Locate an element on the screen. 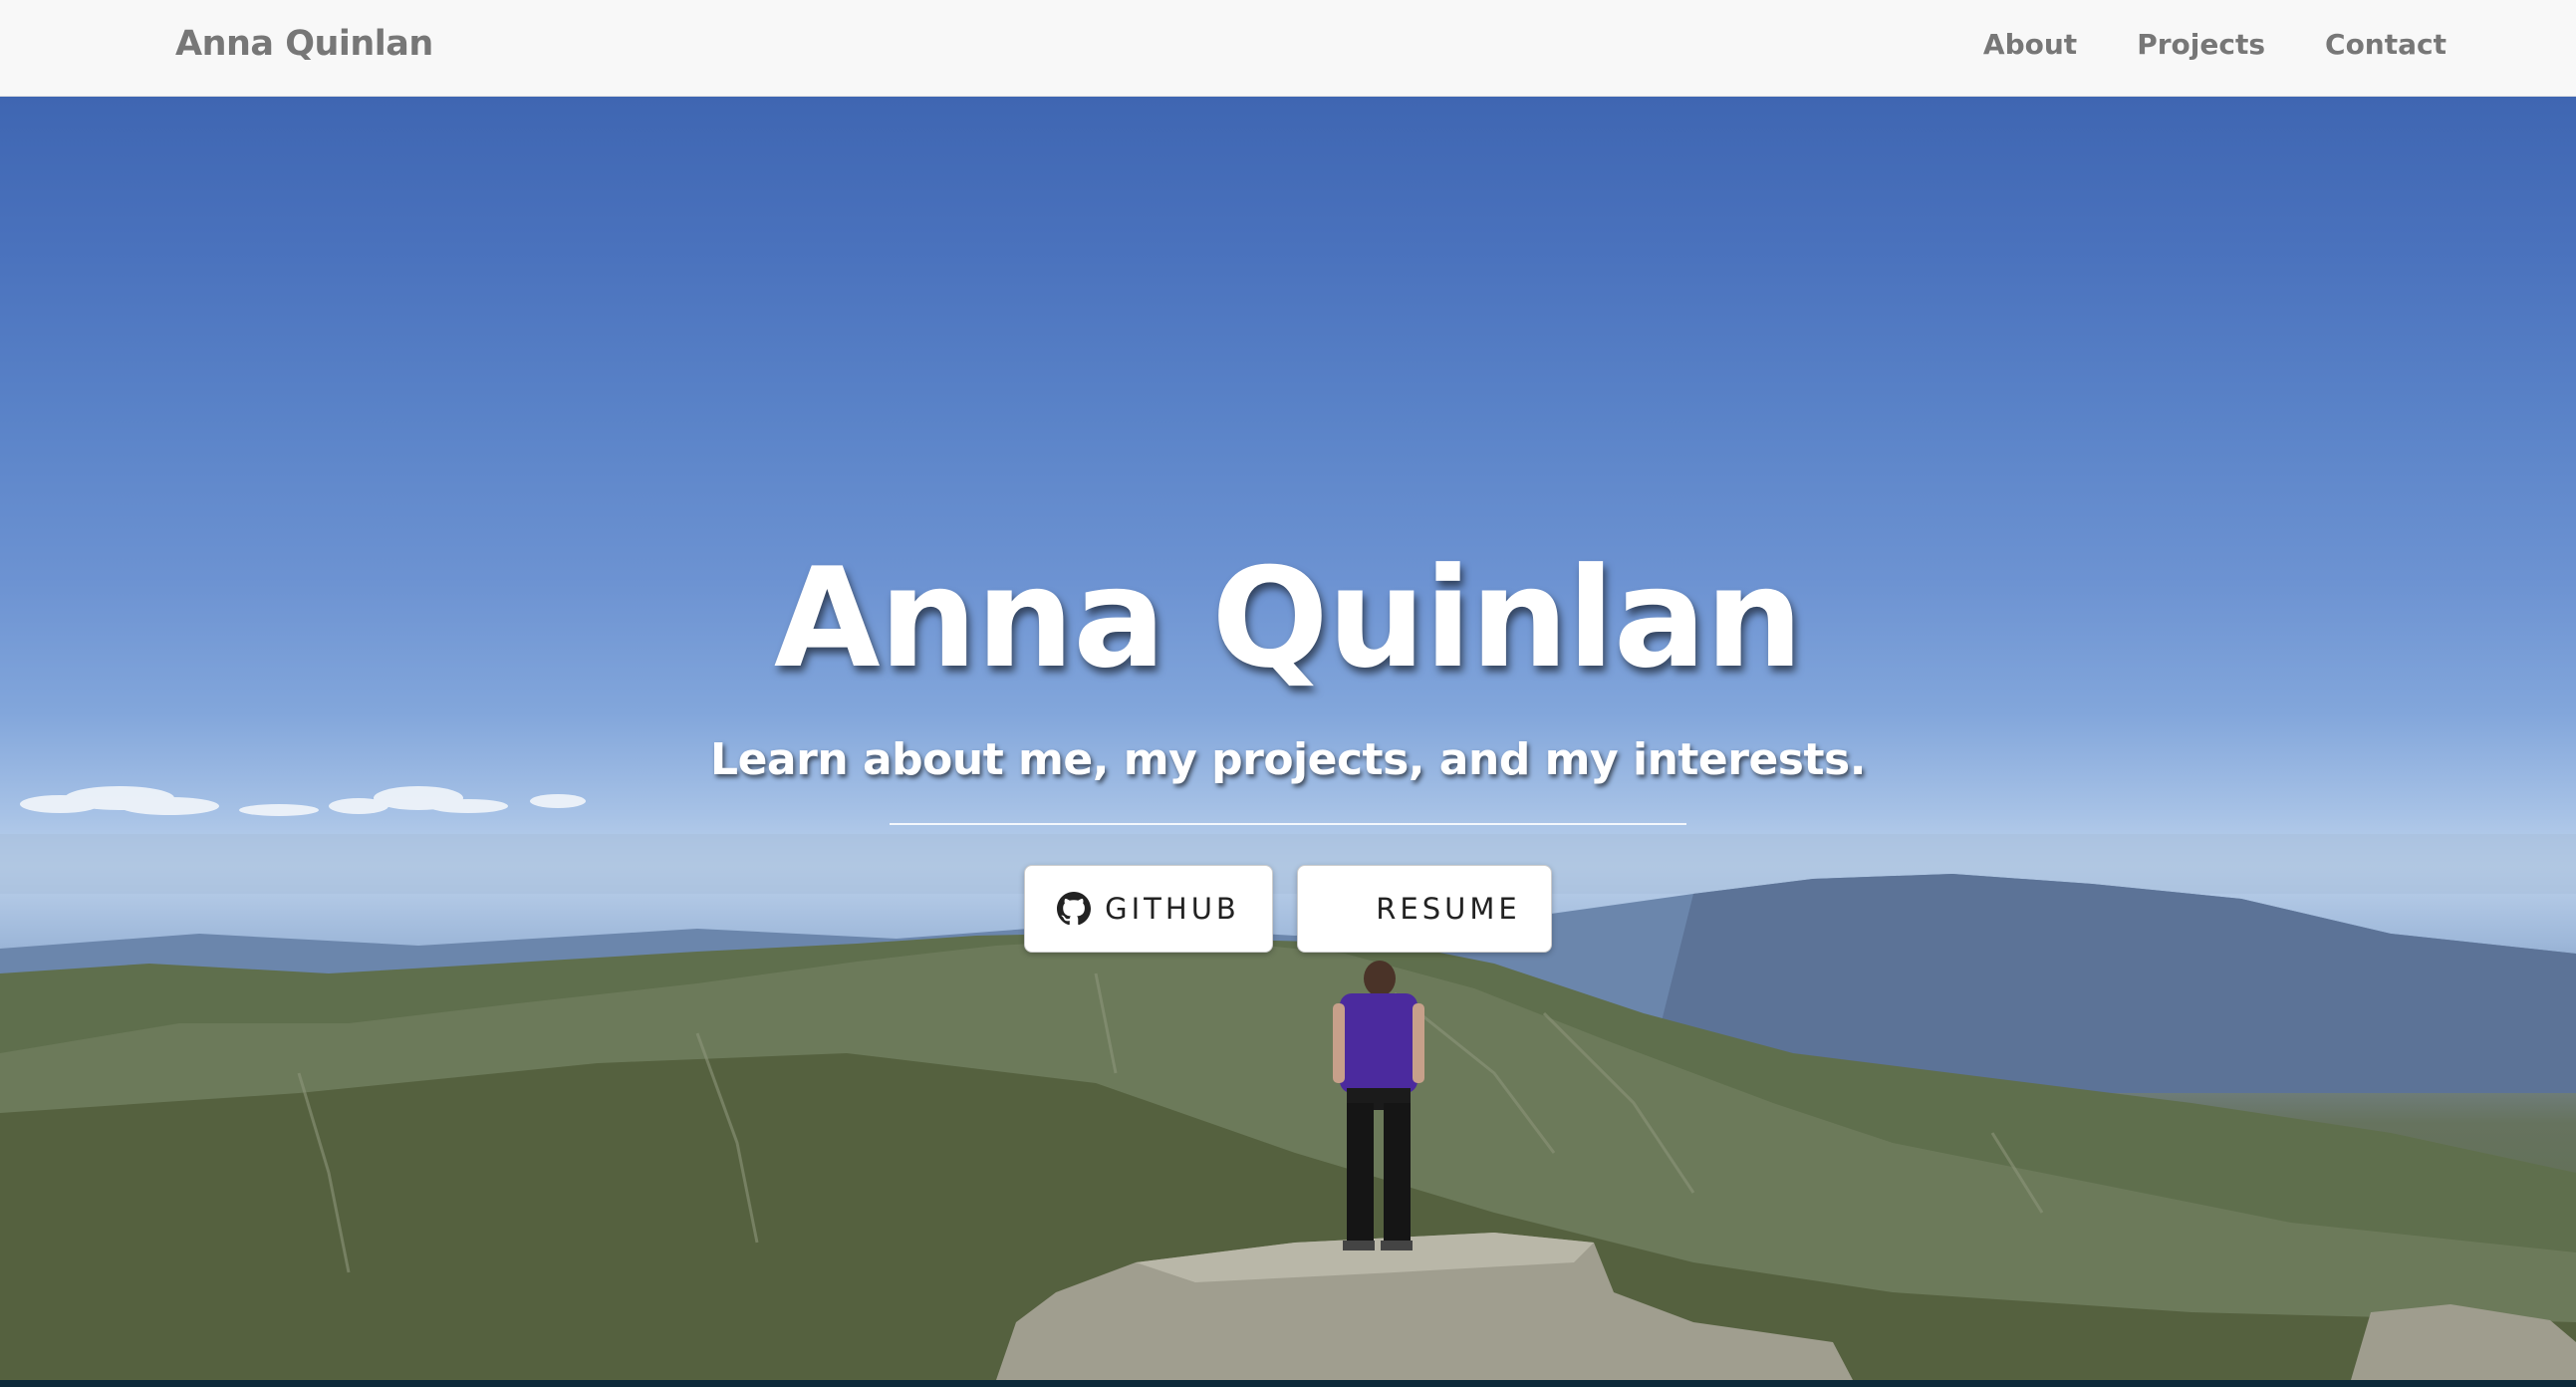  resume-button: RESUME is located at coordinates (1424, 908).